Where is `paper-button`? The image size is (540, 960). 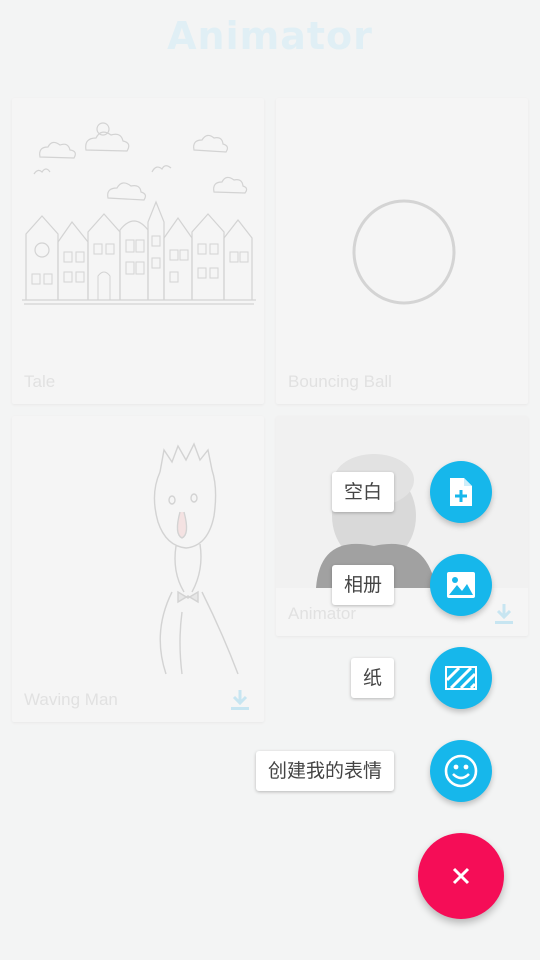 paper-button is located at coordinates (461, 678).